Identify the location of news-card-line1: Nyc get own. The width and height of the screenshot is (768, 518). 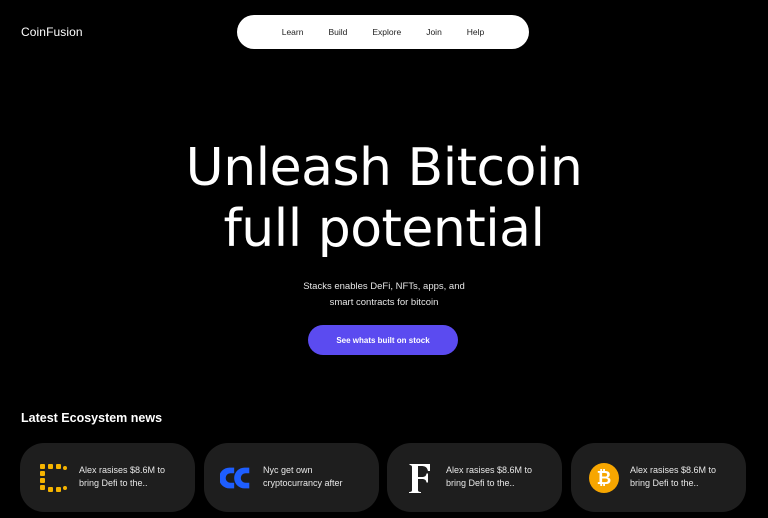
(288, 470).